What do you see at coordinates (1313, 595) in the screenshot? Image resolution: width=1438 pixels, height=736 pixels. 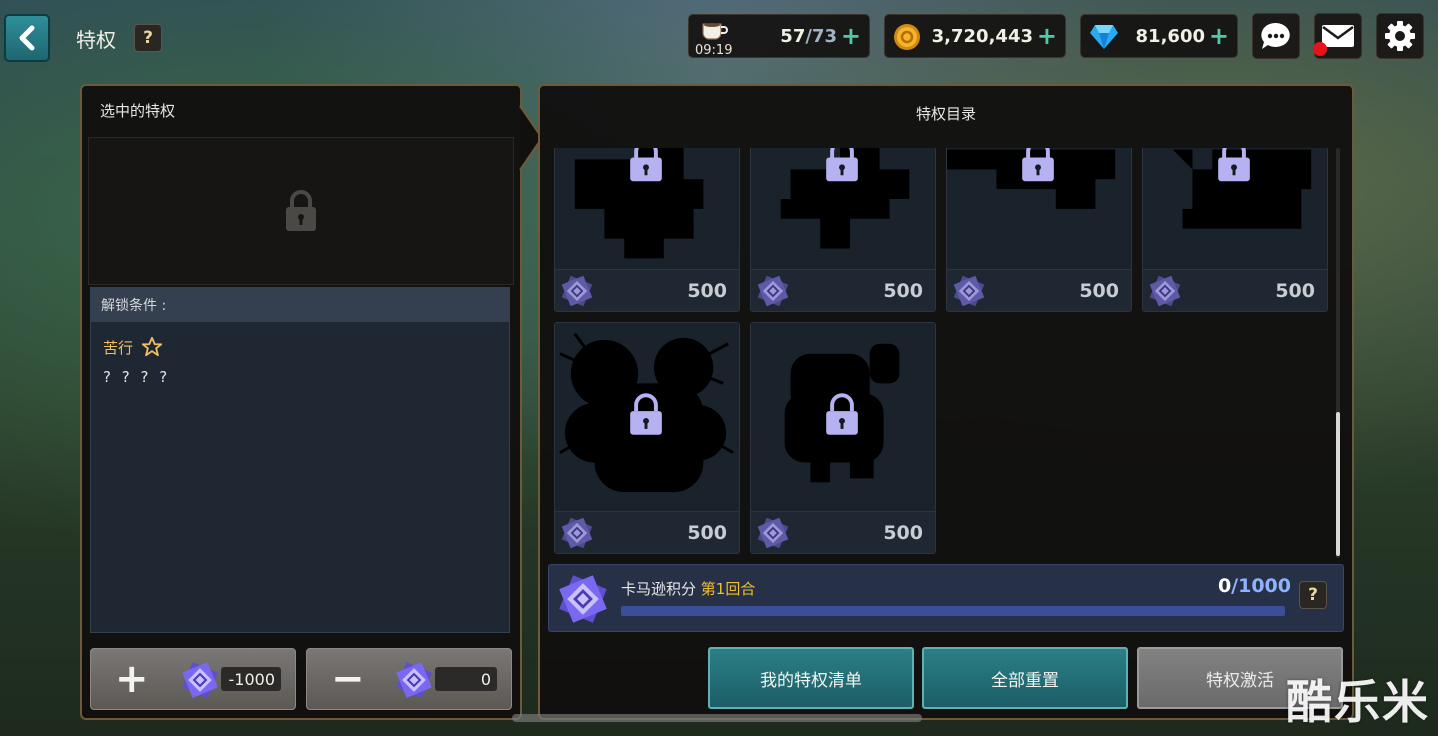 I see `score-help-button: ?` at bounding box center [1313, 595].